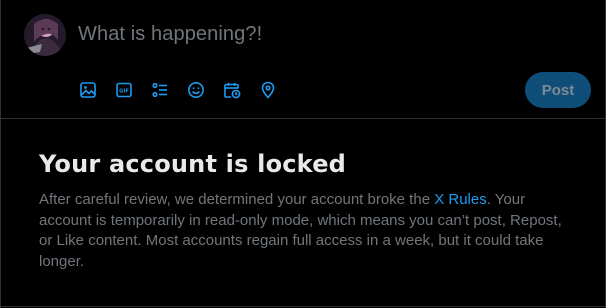 The width and height of the screenshot is (606, 308). I want to click on location-icon, so click(268, 90).